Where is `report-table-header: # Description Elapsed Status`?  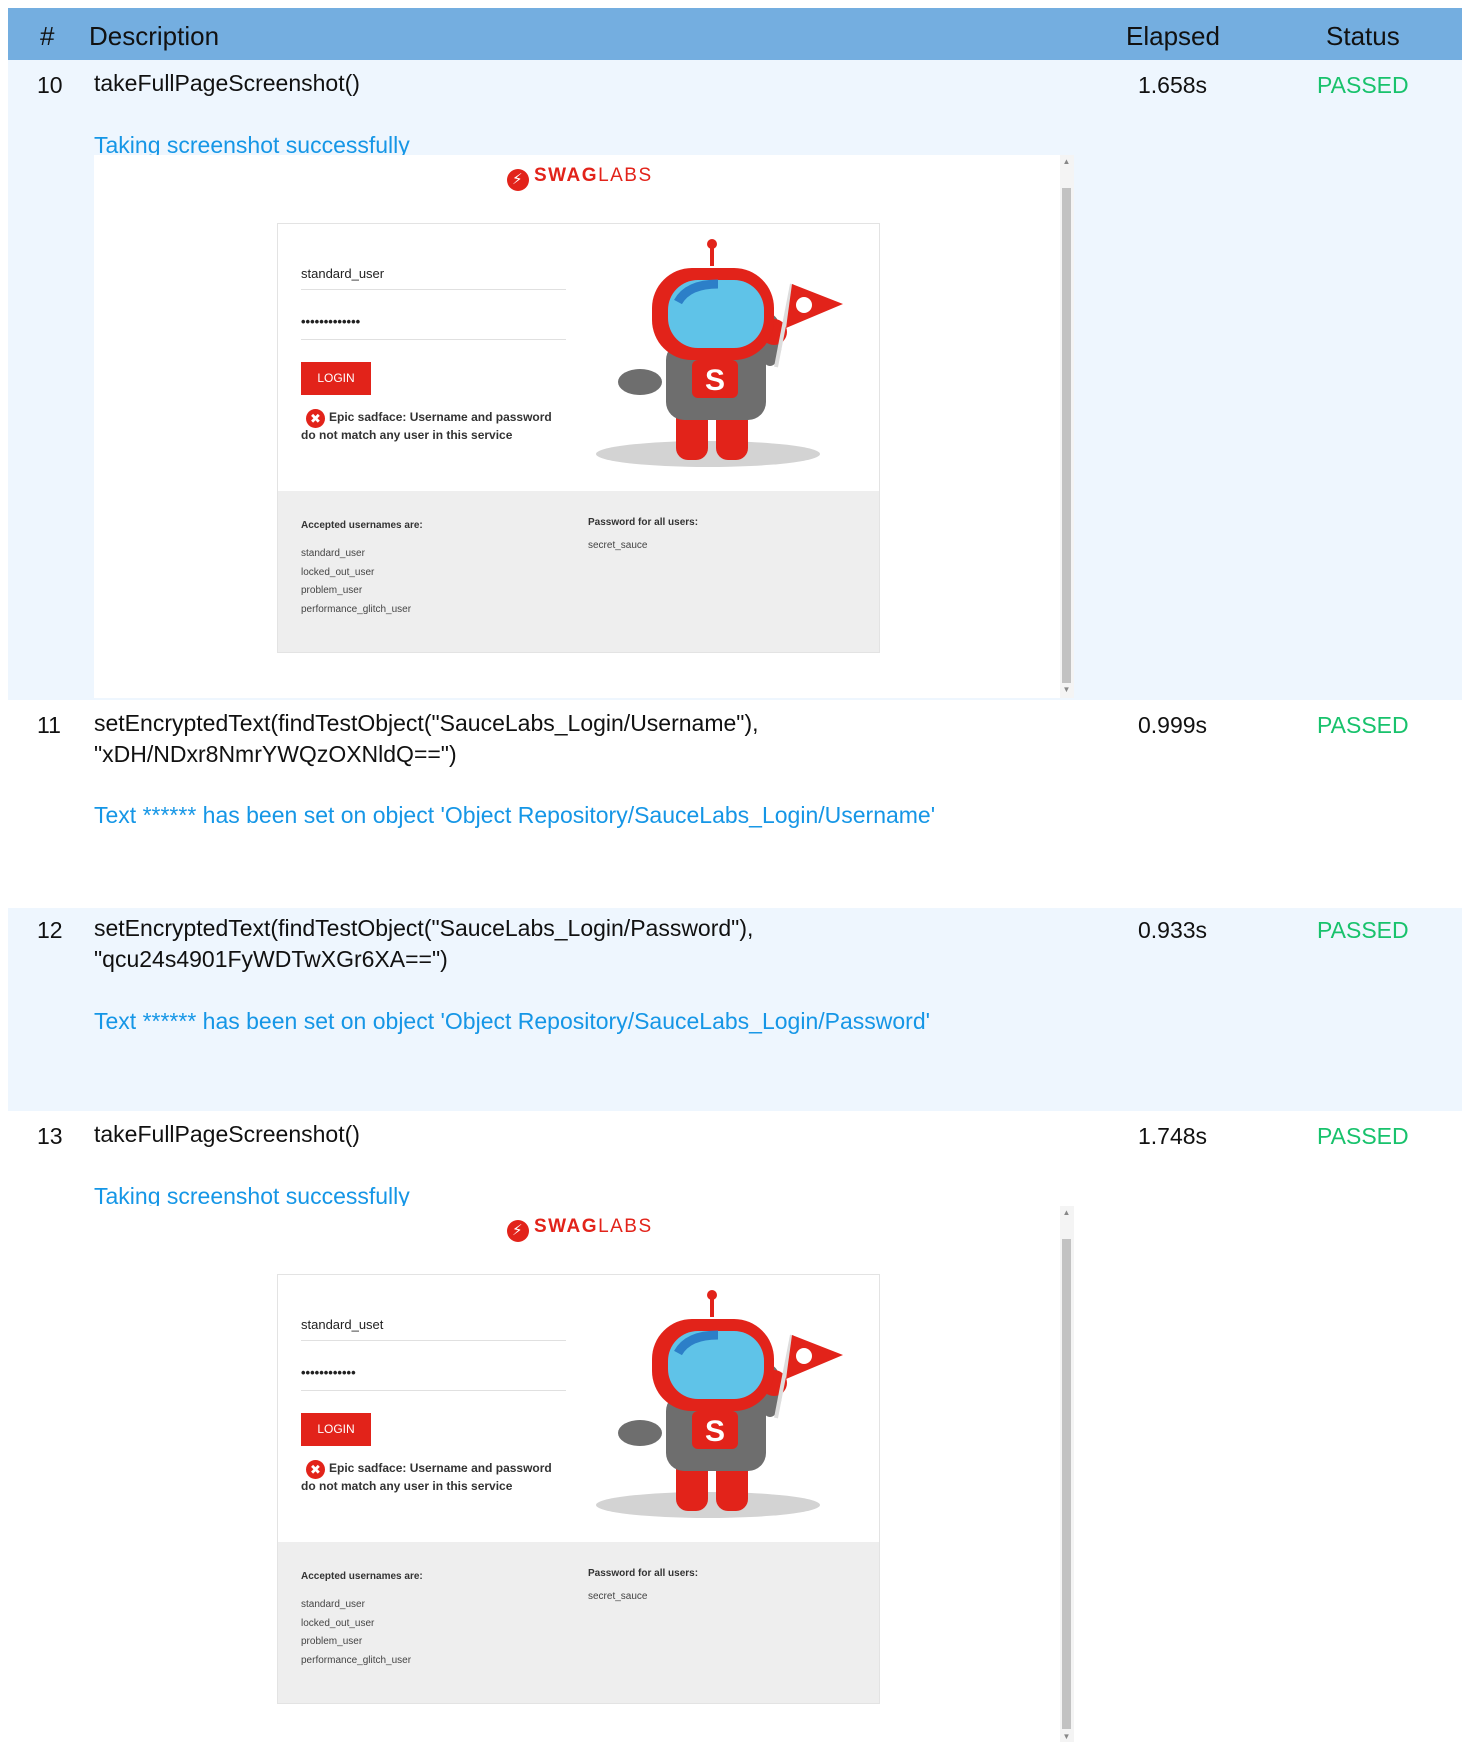
report-table-header: # Description Elapsed Status is located at coordinates (735, 34).